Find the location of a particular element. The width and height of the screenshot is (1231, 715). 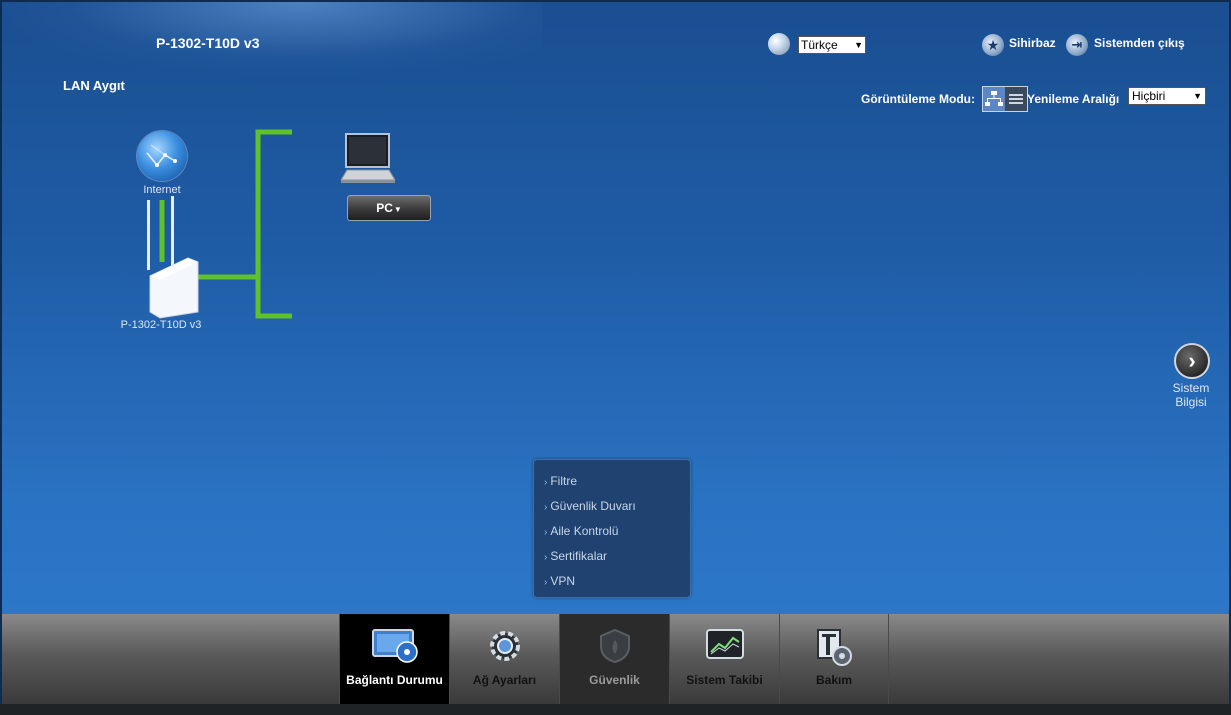

tab-network-settings: Ağ Ayarları is located at coordinates (504, 659).